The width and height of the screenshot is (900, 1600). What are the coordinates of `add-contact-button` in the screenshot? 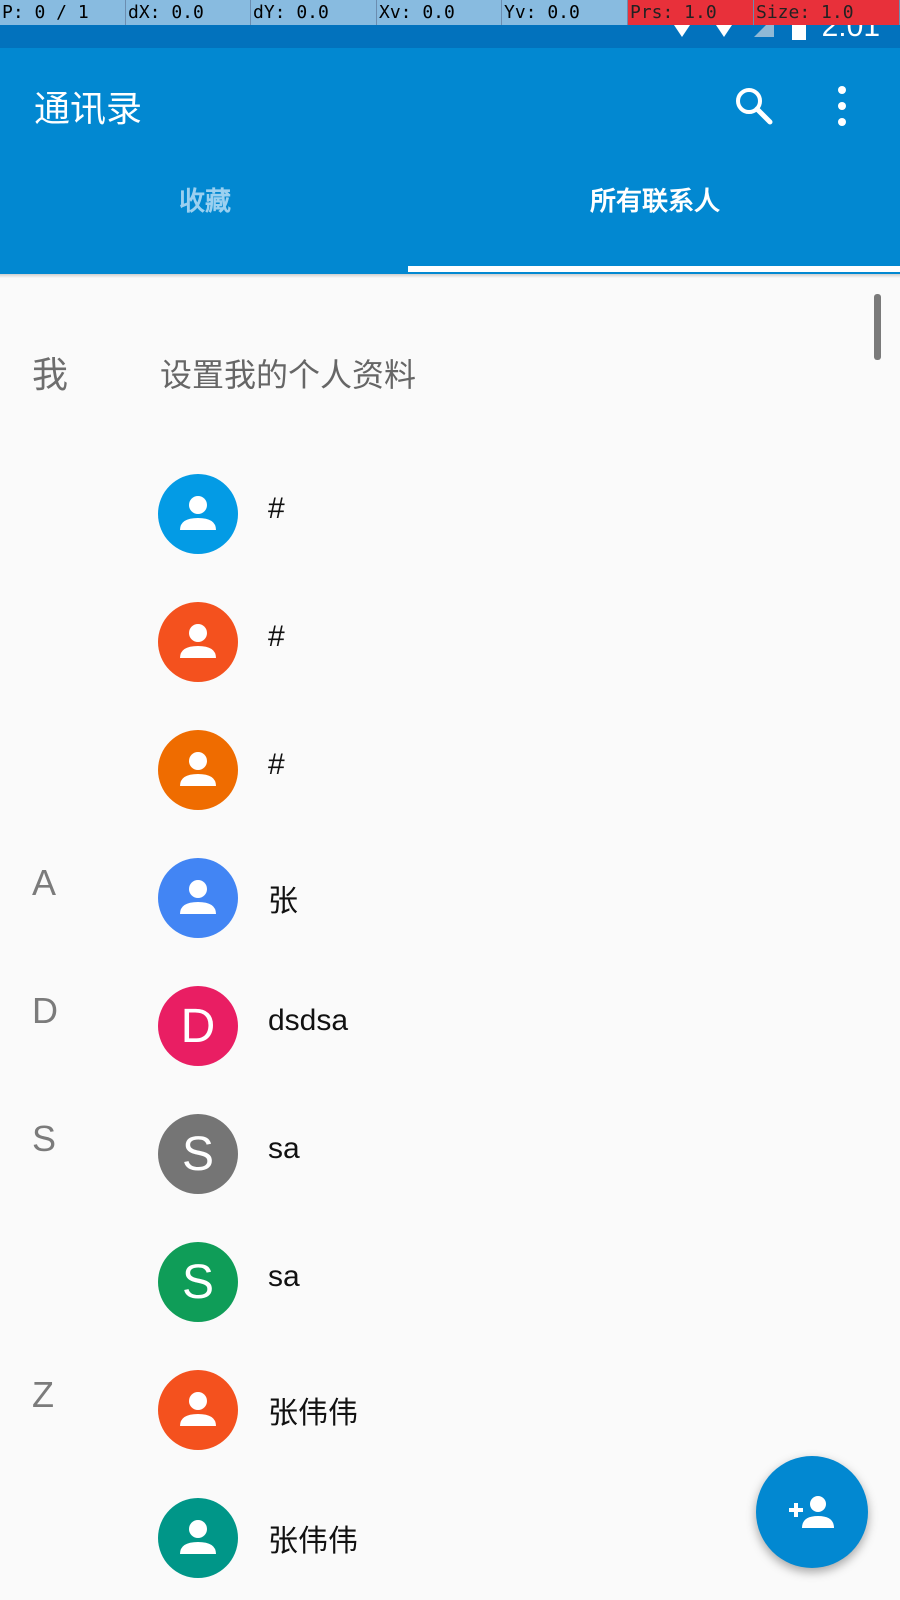 It's located at (812, 1512).